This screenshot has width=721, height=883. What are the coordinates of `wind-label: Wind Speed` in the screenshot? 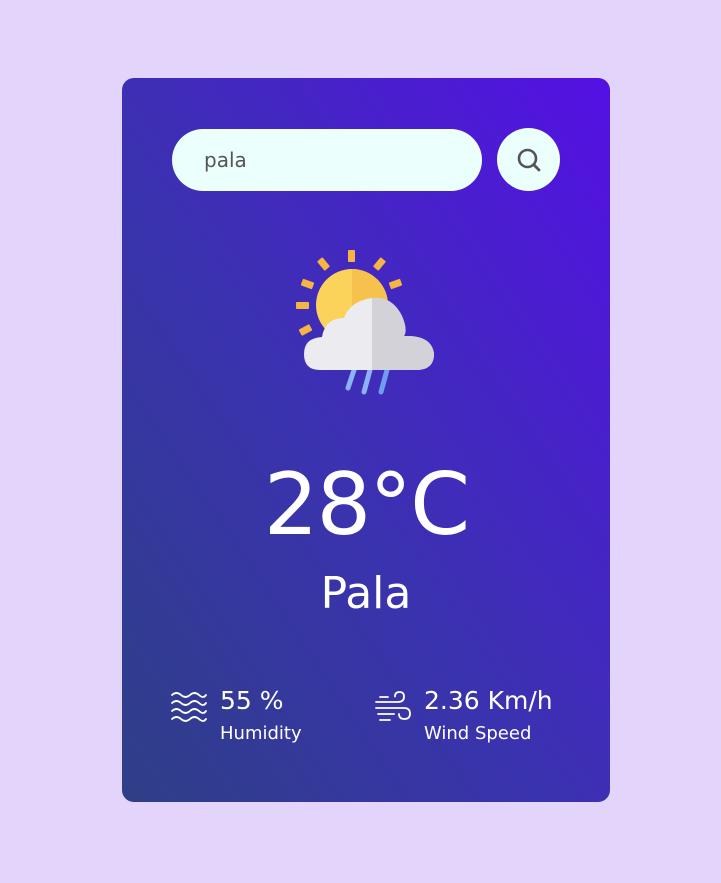 It's located at (478, 733).